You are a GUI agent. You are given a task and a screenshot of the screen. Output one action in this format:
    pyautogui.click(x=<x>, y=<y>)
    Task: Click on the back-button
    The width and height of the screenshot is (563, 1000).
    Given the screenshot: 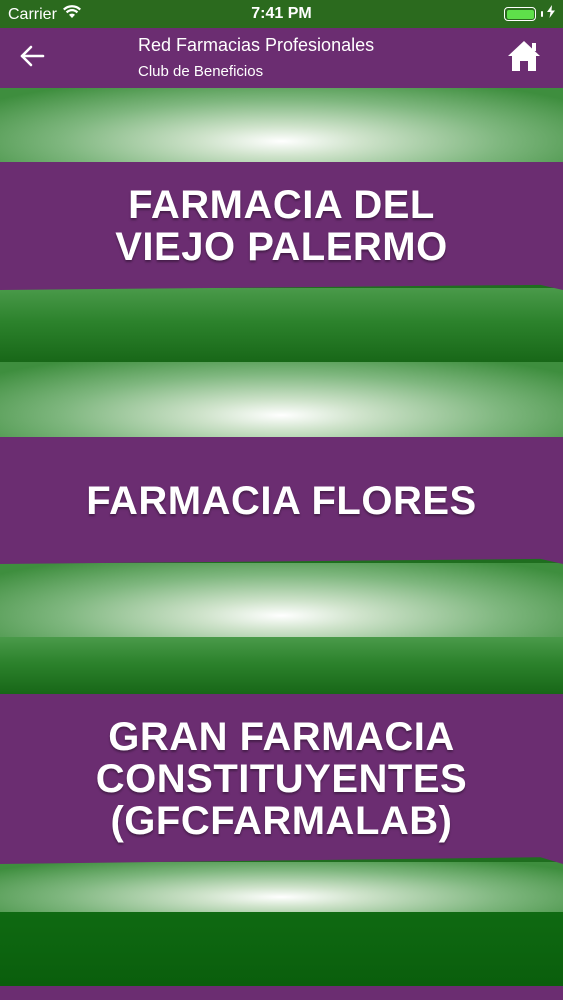 What is the action you would take?
    pyautogui.click(x=32, y=58)
    